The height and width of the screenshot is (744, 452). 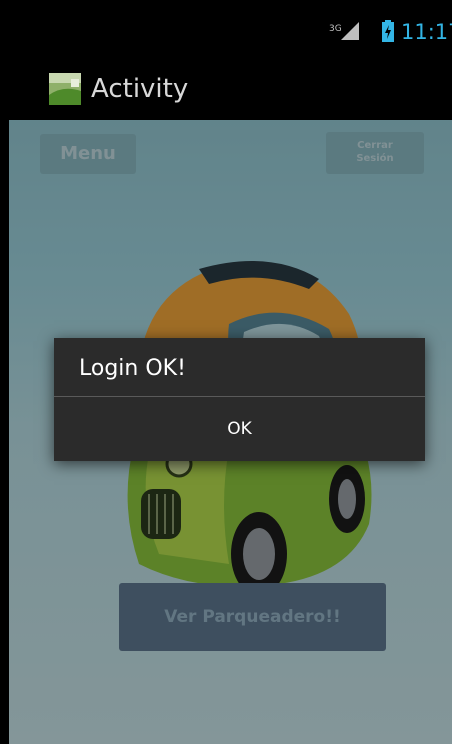 What do you see at coordinates (65, 89) in the screenshot?
I see `app-launcher-icon` at bounding box center [65, 89].